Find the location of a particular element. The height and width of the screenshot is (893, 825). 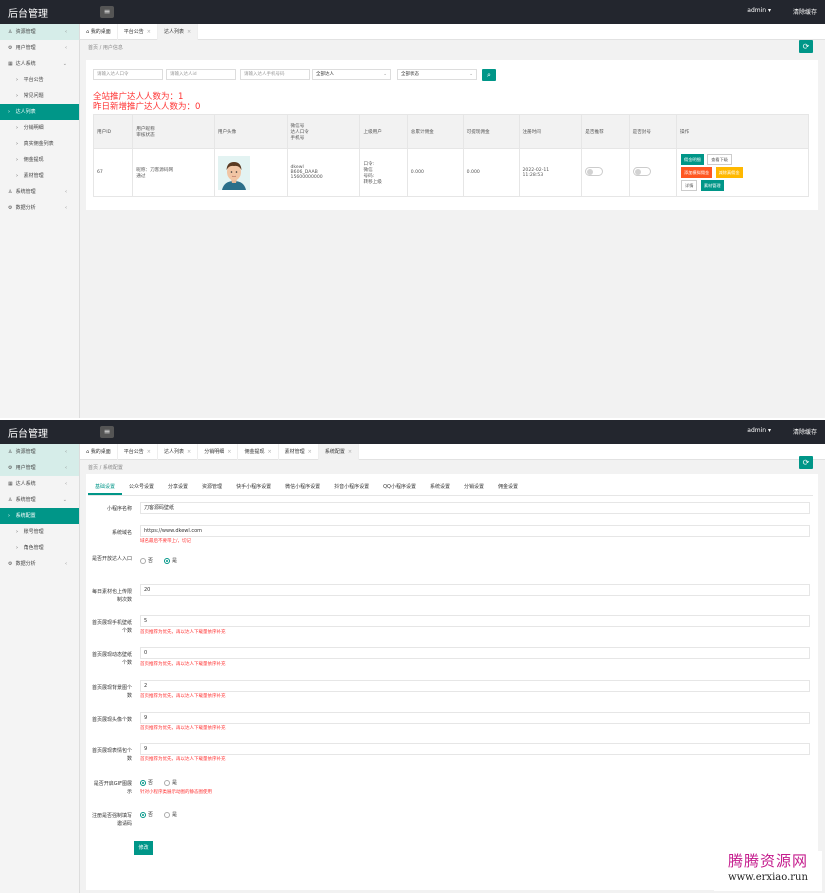

label-gif-display: 是否开启GIF图展示 is located at coordinates (112, 788).